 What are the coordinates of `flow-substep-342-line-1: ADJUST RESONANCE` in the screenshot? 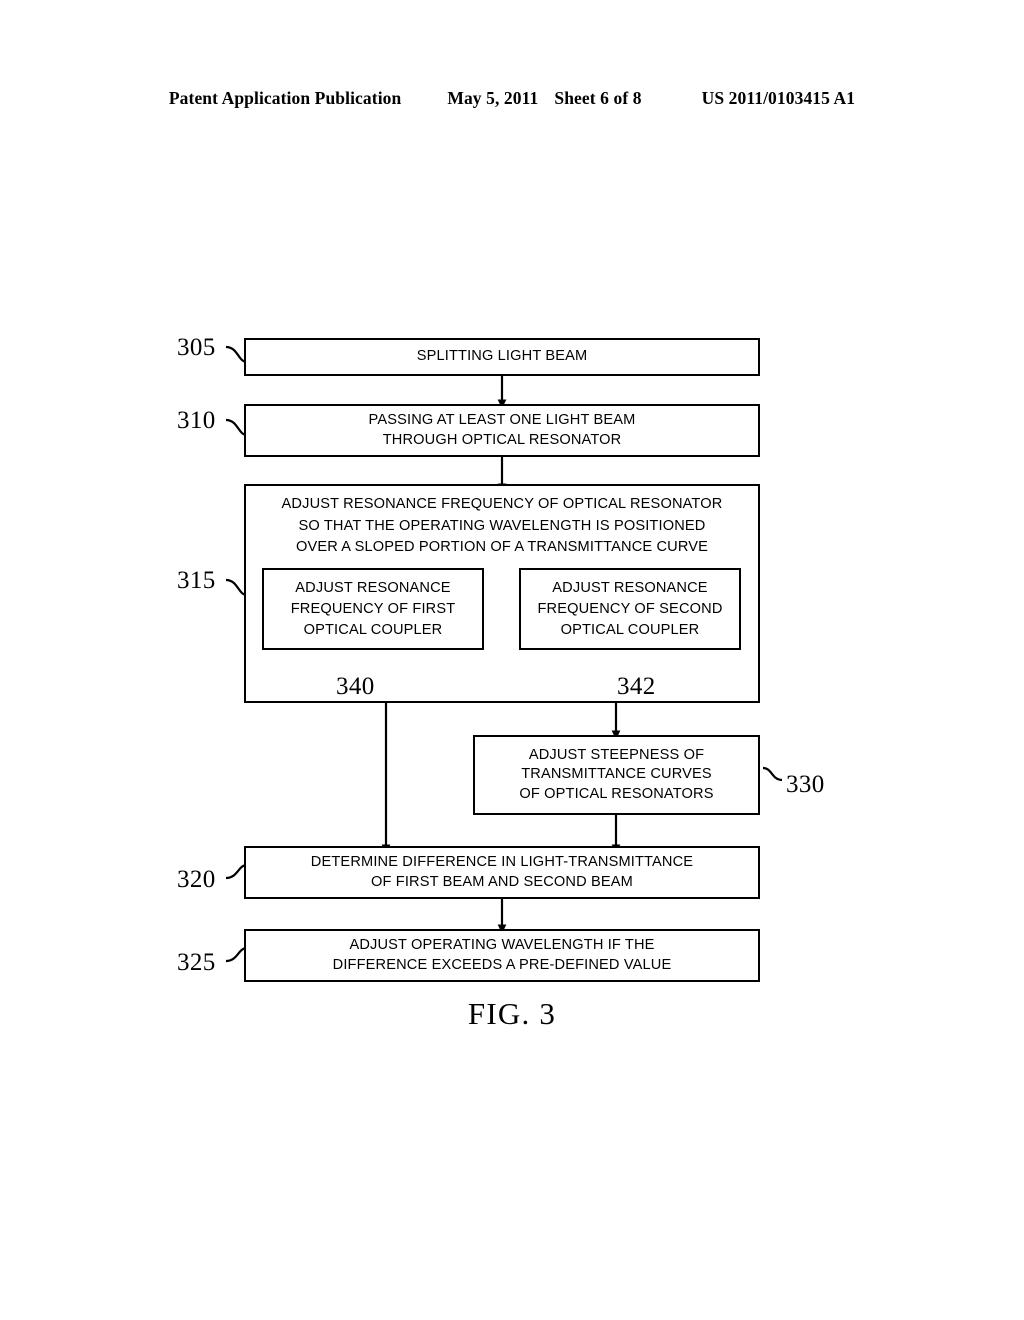 It's located at (630, 587).